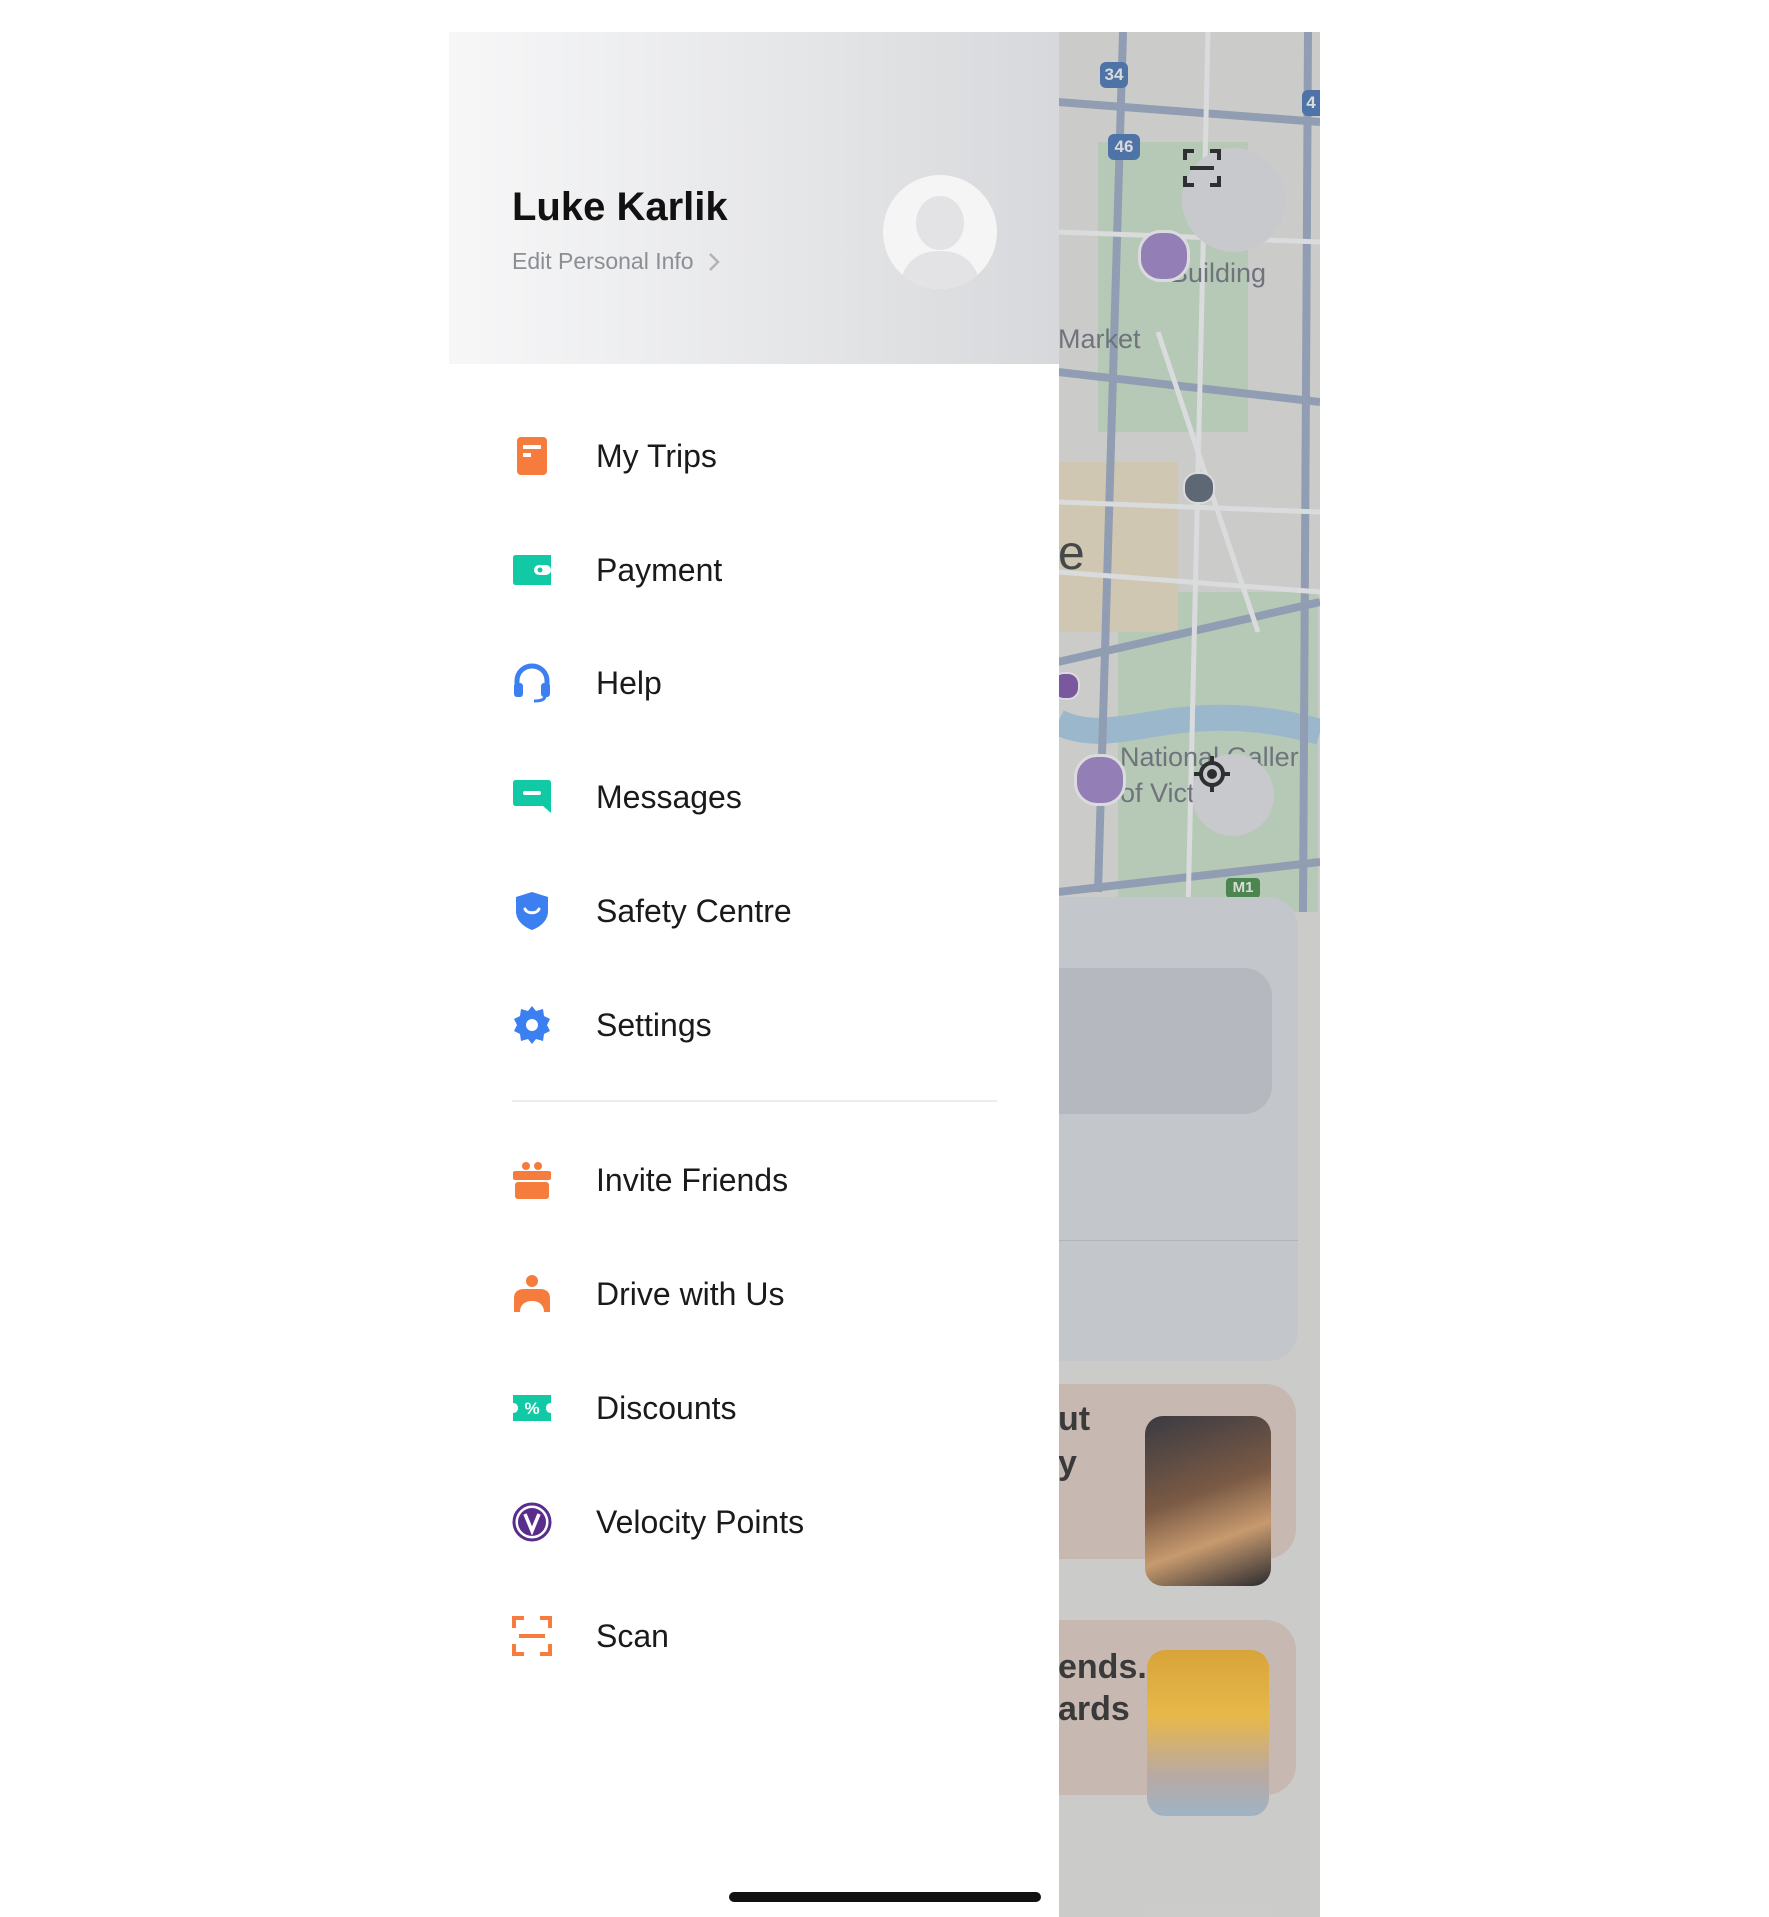 The image size is (1769, 1917). What do you see at coordinates (532, 911) in the screenshot?
I see `shield-icon` at bounding box center [532, 911].